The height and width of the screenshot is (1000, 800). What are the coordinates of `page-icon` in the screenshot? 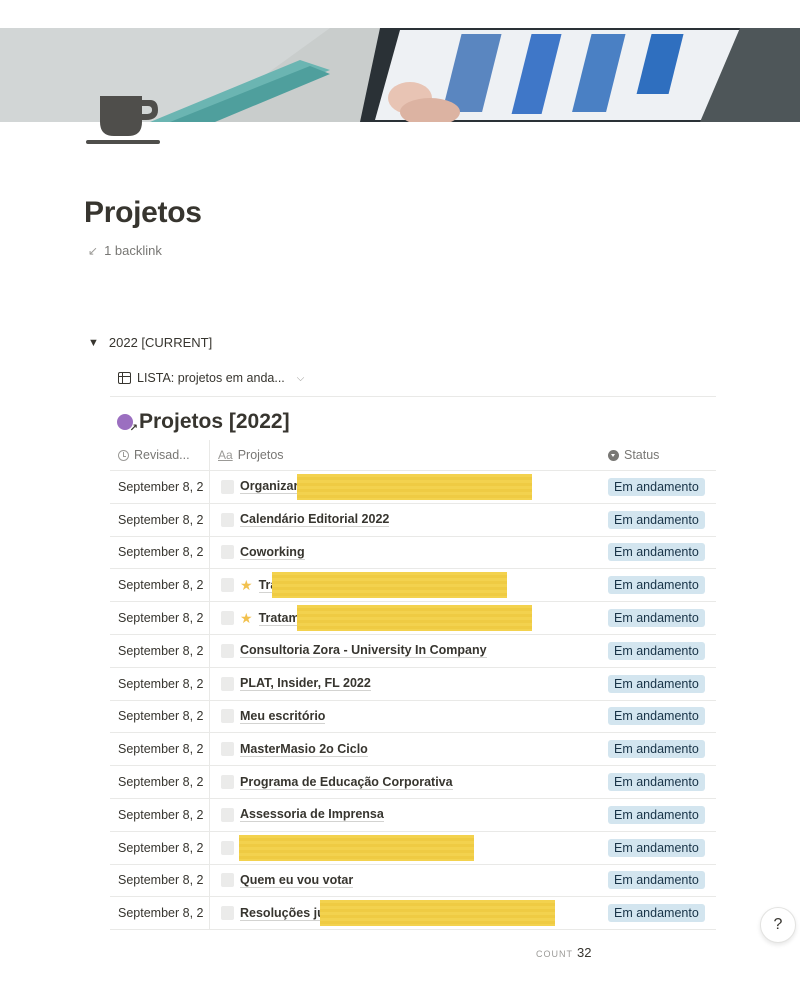 It's located at (227, 814).